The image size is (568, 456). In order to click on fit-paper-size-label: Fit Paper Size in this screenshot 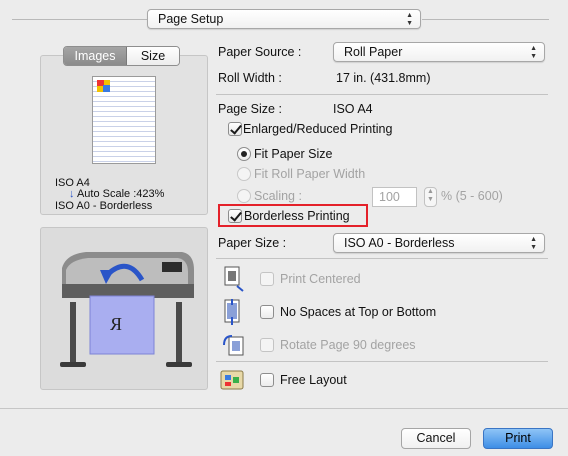, I will do `click(293, 154)`.